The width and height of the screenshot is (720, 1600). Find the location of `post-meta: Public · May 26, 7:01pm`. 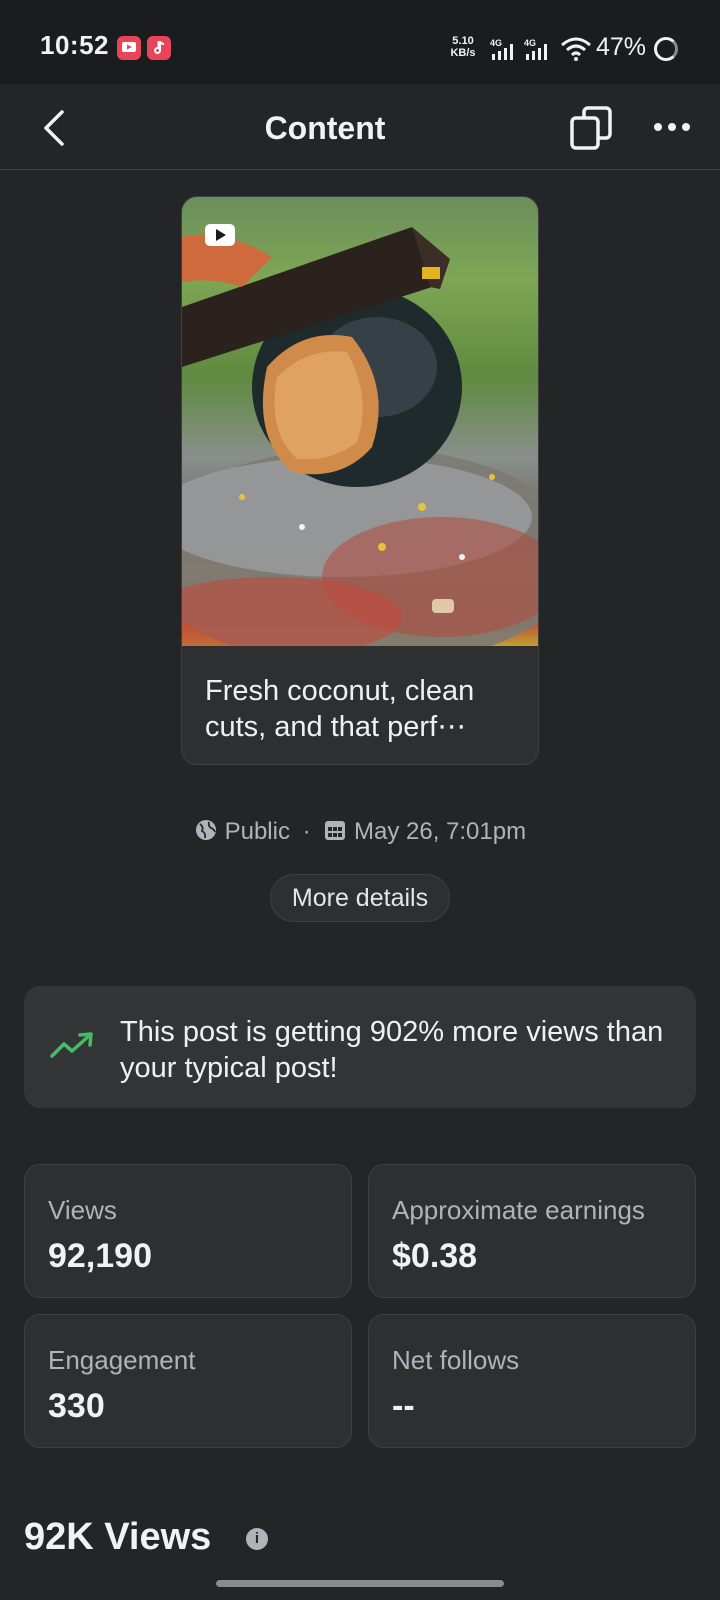

post-meta: Public · May 26, 7:01pm is located at coordinates (360, 832).